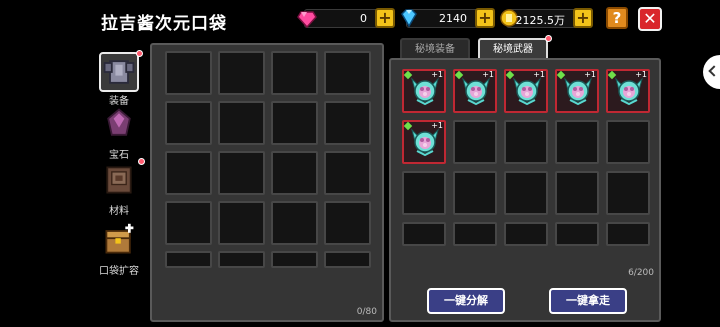  I want to click on take-all-button: 一键拿走, so click(588, 301).